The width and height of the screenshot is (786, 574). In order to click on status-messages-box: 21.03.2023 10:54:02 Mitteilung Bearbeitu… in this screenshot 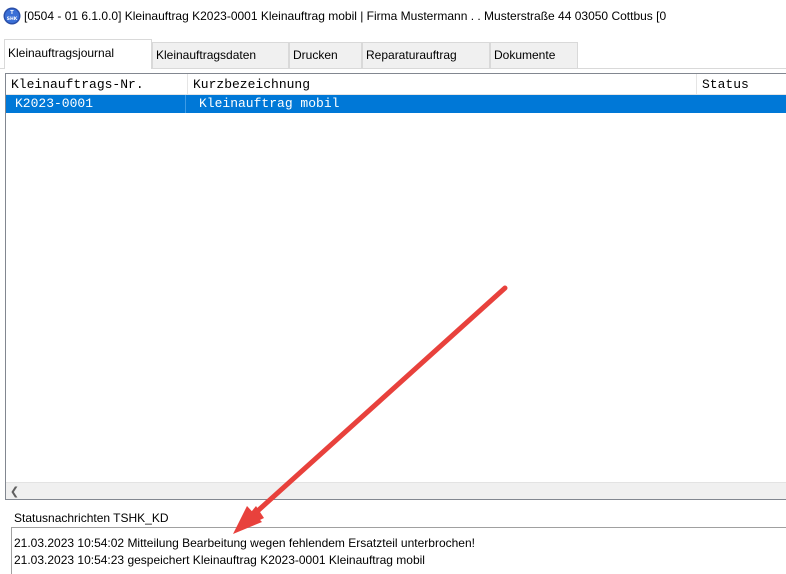, I will do `click(398, 550)`.